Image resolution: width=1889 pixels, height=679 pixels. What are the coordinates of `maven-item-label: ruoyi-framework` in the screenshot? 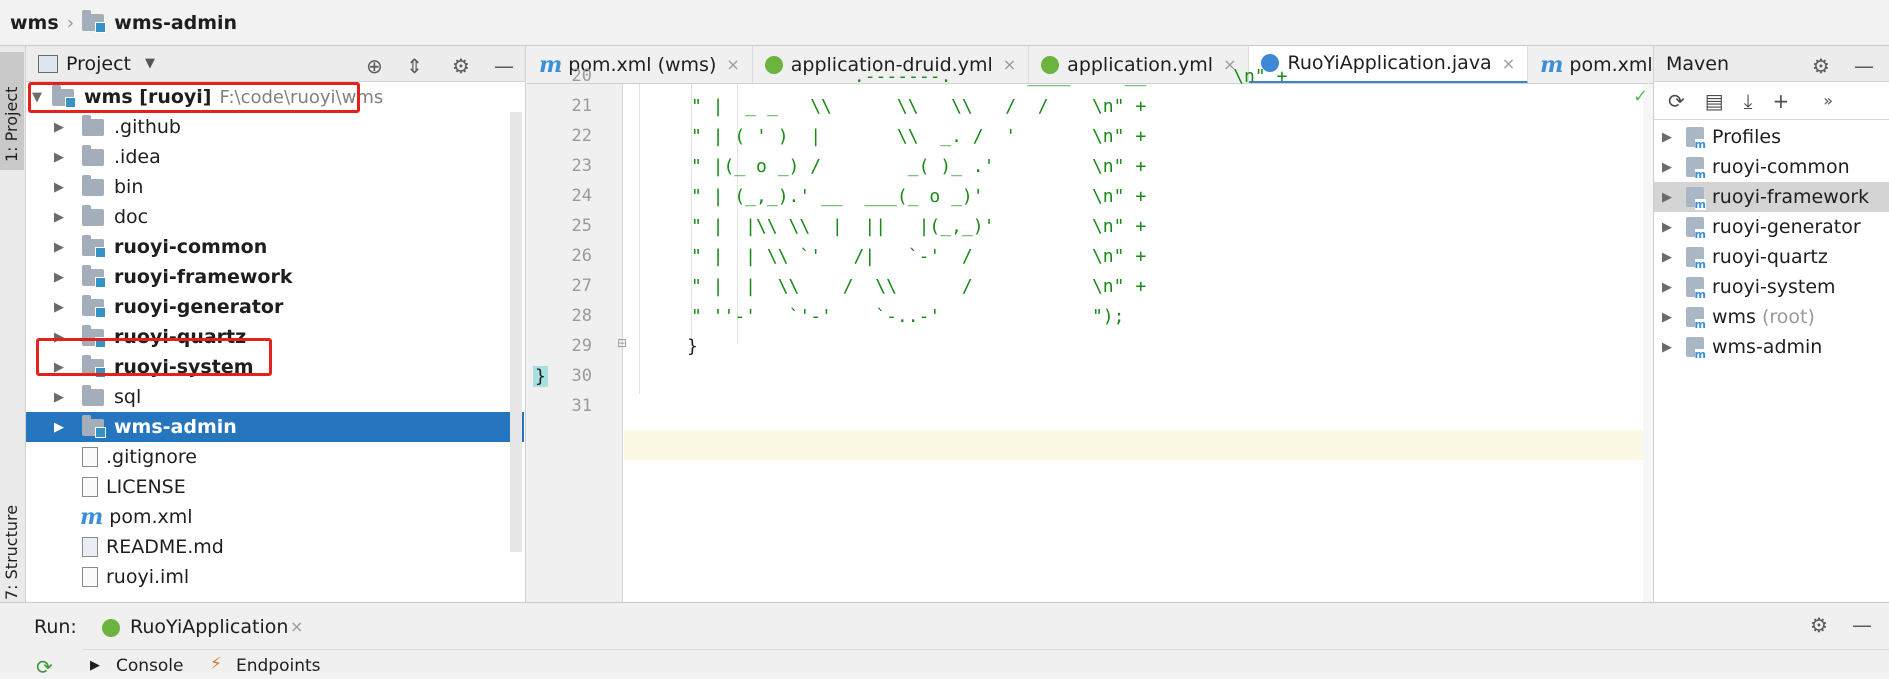 It's located at (1791, 197).